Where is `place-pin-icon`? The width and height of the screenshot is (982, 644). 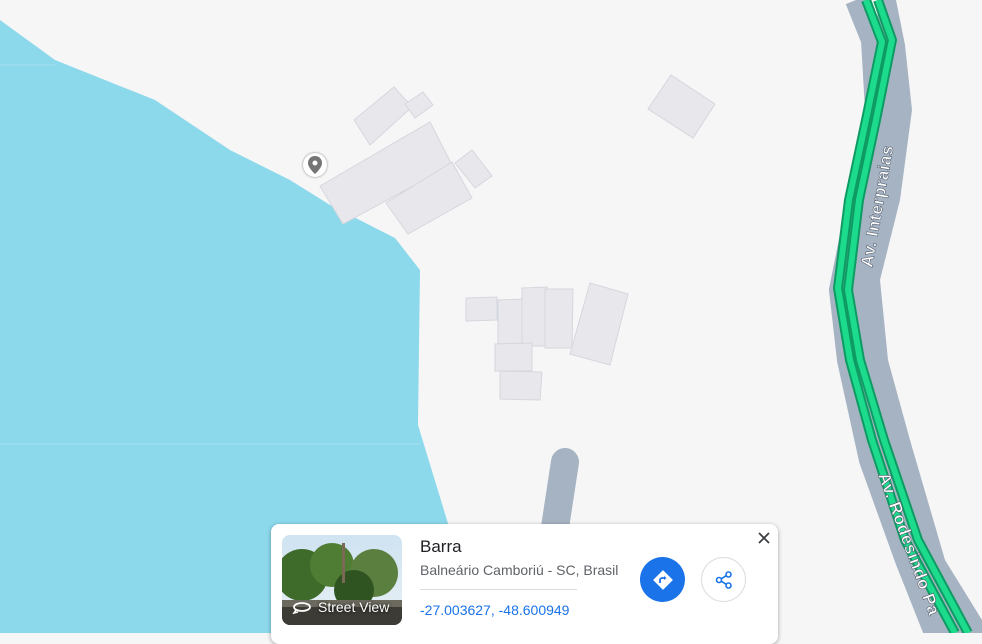
place-pin-icon is located at coordinates (315, 165).